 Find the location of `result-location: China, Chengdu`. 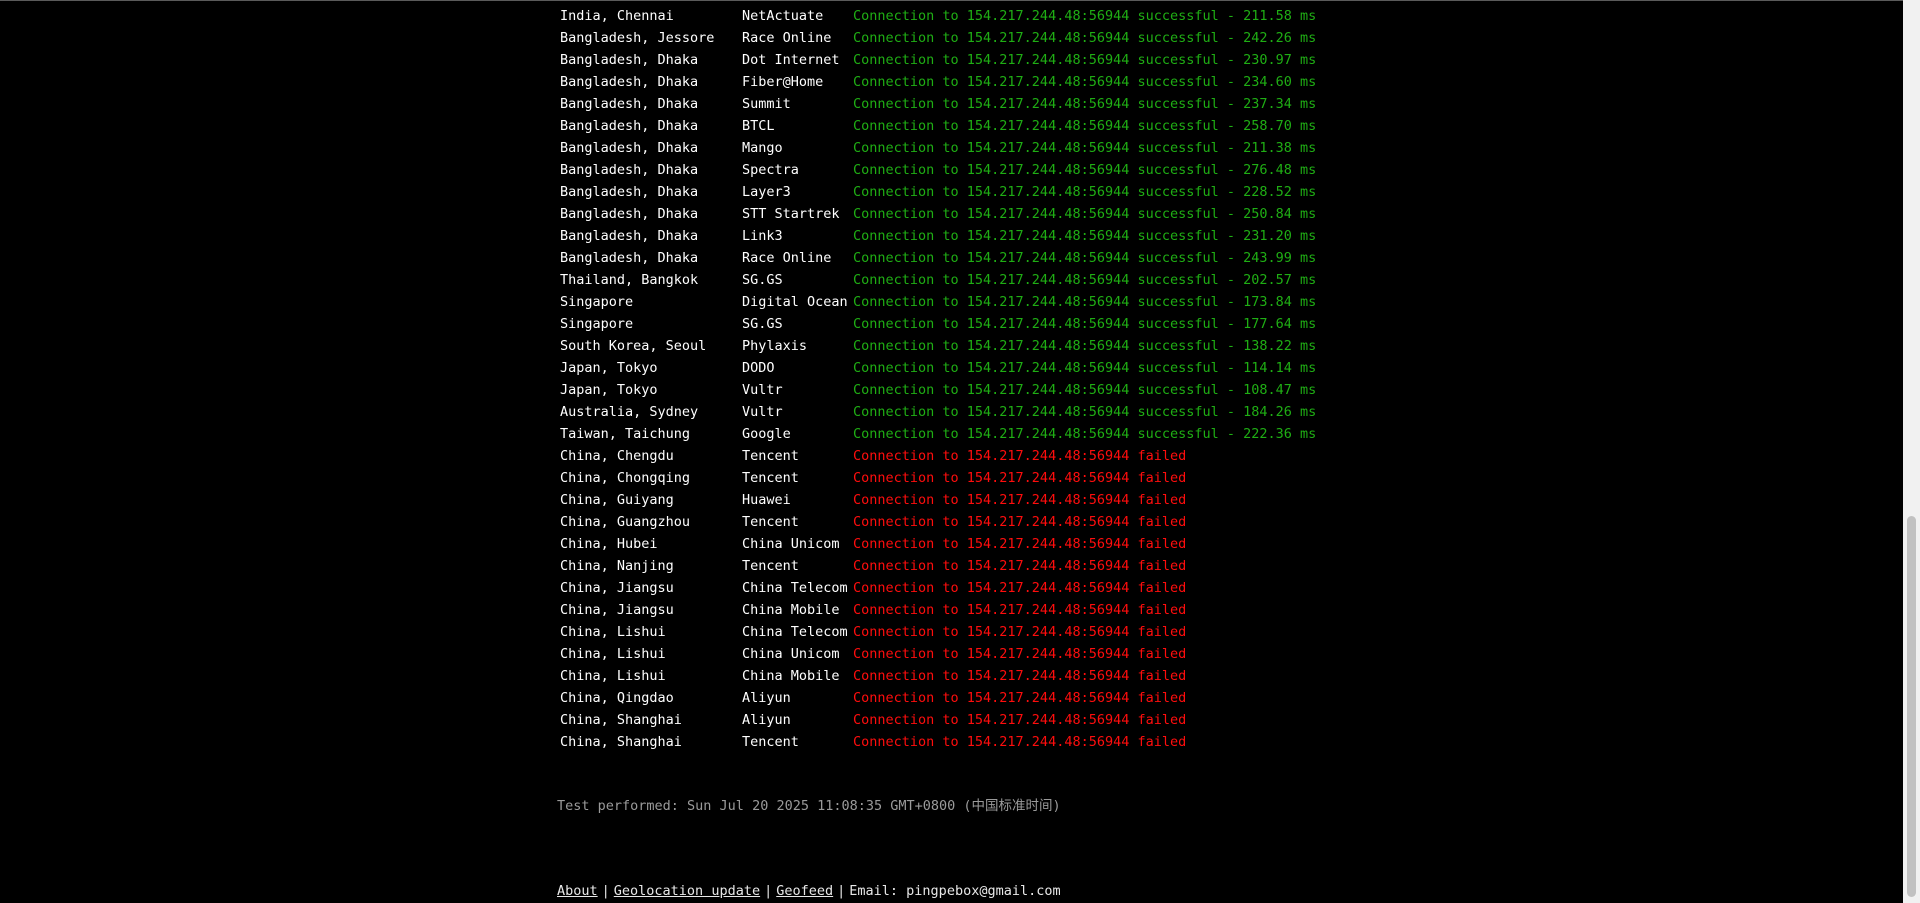

result-location: China, Chengdu is located at coordinates (617, 456).